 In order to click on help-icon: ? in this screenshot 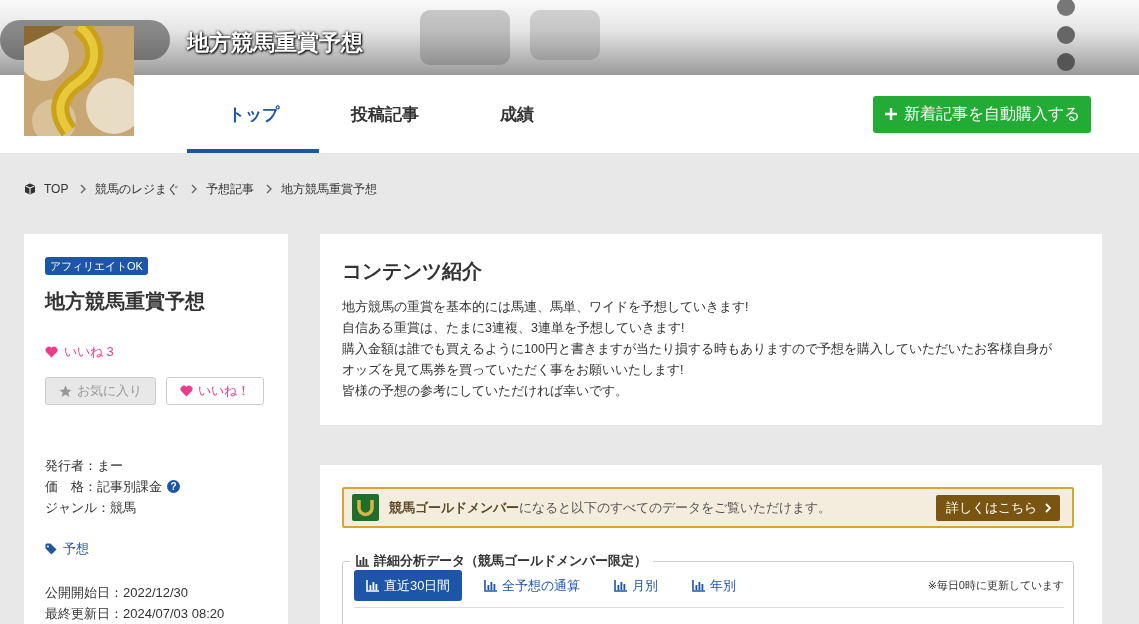, I will do `click(173, 486)`.